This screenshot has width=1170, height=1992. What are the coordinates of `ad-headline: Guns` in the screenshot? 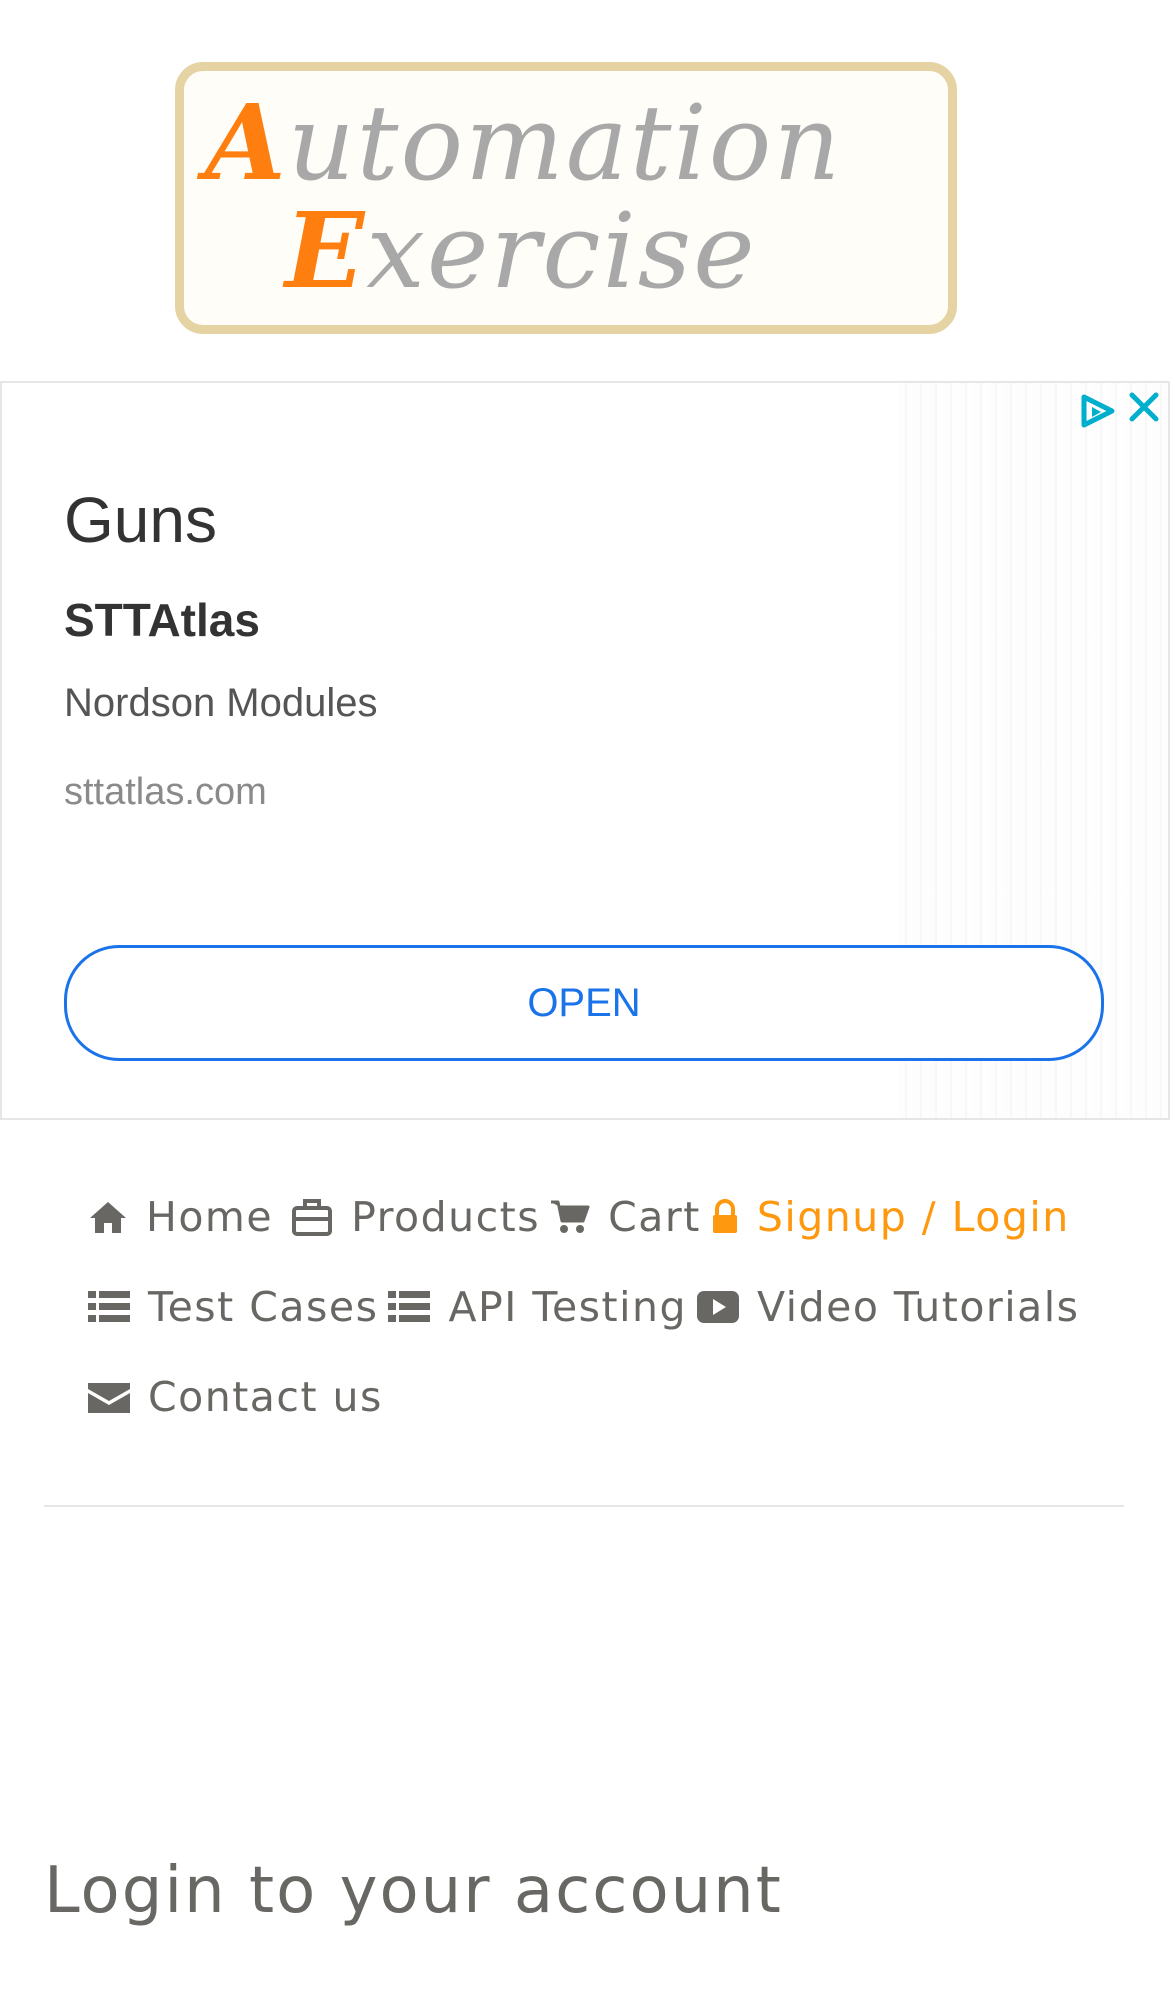 It's located at (140, 520).